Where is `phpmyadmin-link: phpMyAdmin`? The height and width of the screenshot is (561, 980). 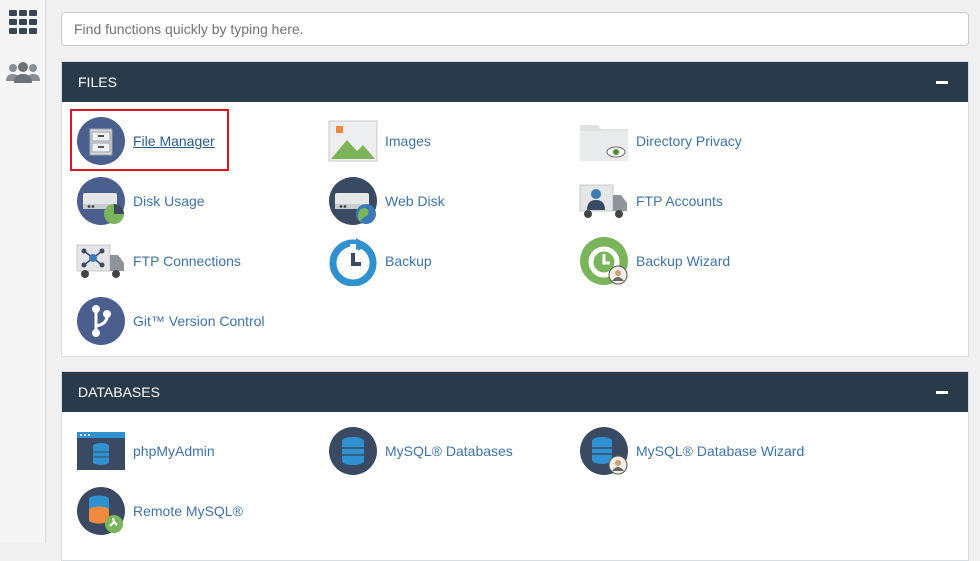
phpmyadmin-link: phpMyAdmin is located at coordinates (145, 451).